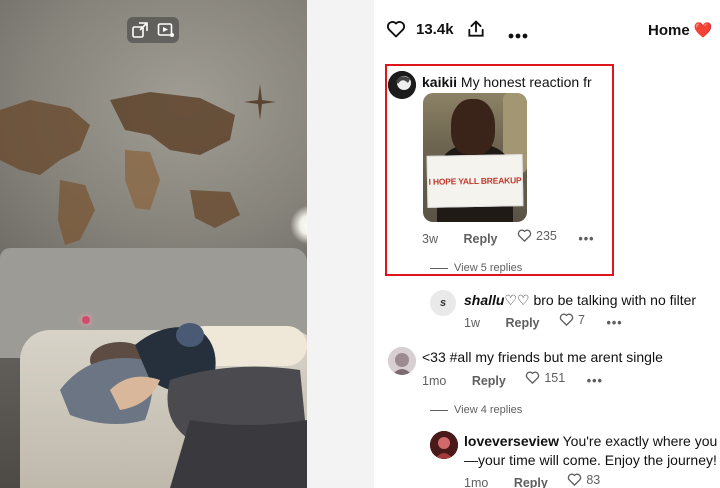 The width and height of the screenshot is (720, 488). What do you see at coordinates (590, 460) in the screenshot?
I see `comment-text-line2: —your time will come. Enjoy the journey!` at bounding box center [590, 460].